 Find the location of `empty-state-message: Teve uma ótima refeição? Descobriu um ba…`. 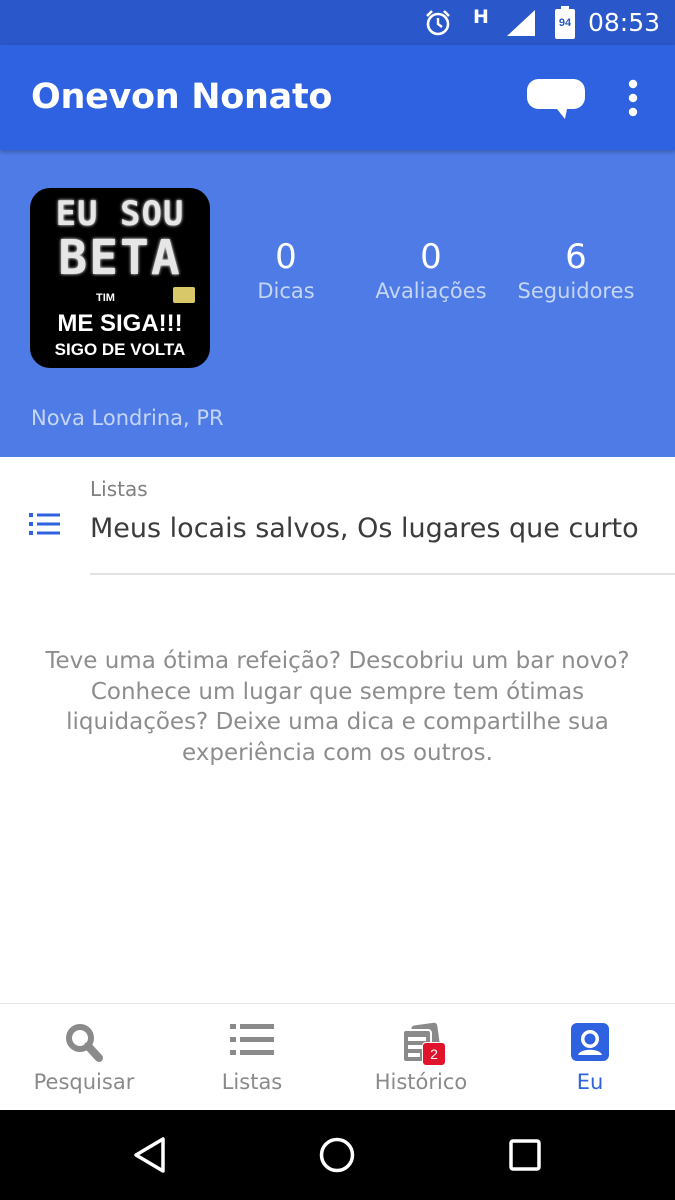

empty-state-message: Teve uma ótima refeição? Descobriu um ba… is located at coordinates (337, 707).